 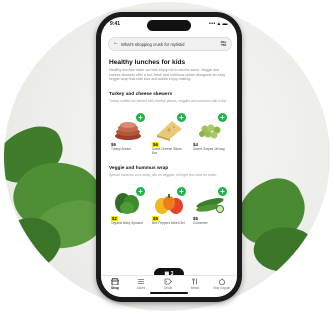 I want to click on list-icon, so click(x=141, y=281).